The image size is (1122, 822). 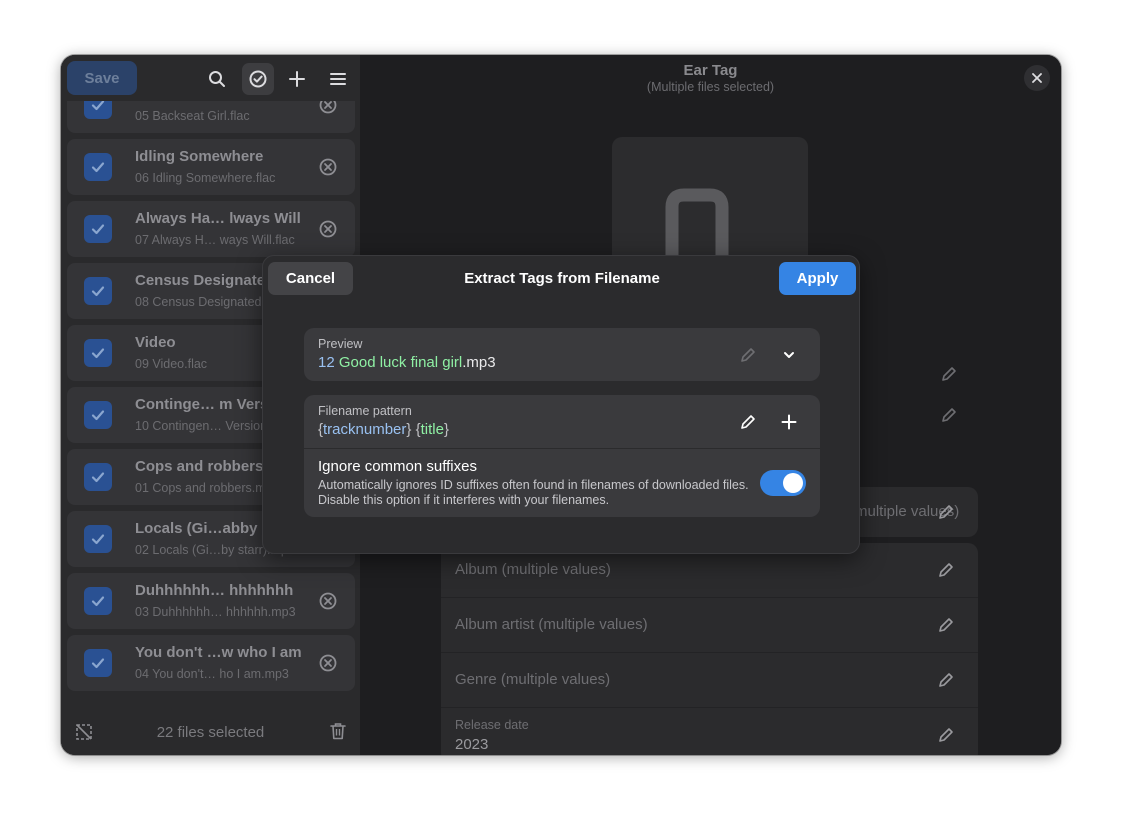 What do you see at coordinates (365, 411) in the screenshot?
I see `pattern-caption: Filename pattern` at bounding box center [365, 411].